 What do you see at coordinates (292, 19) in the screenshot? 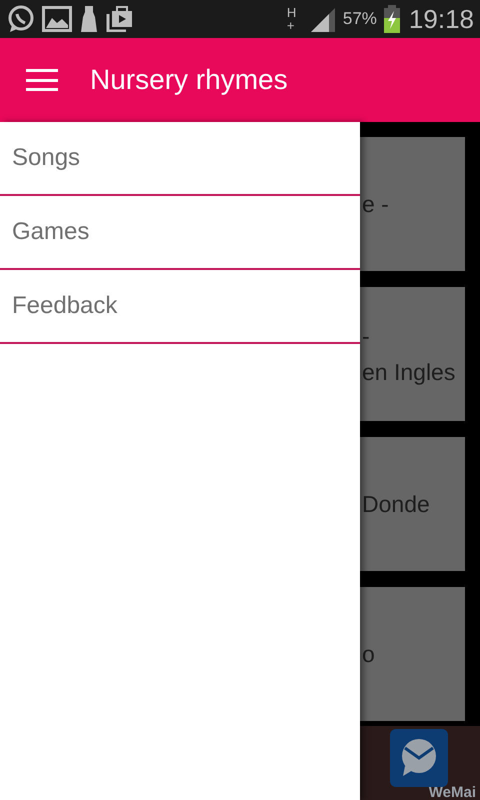
I see `network-type: H+` at bounding box center [292, 19].